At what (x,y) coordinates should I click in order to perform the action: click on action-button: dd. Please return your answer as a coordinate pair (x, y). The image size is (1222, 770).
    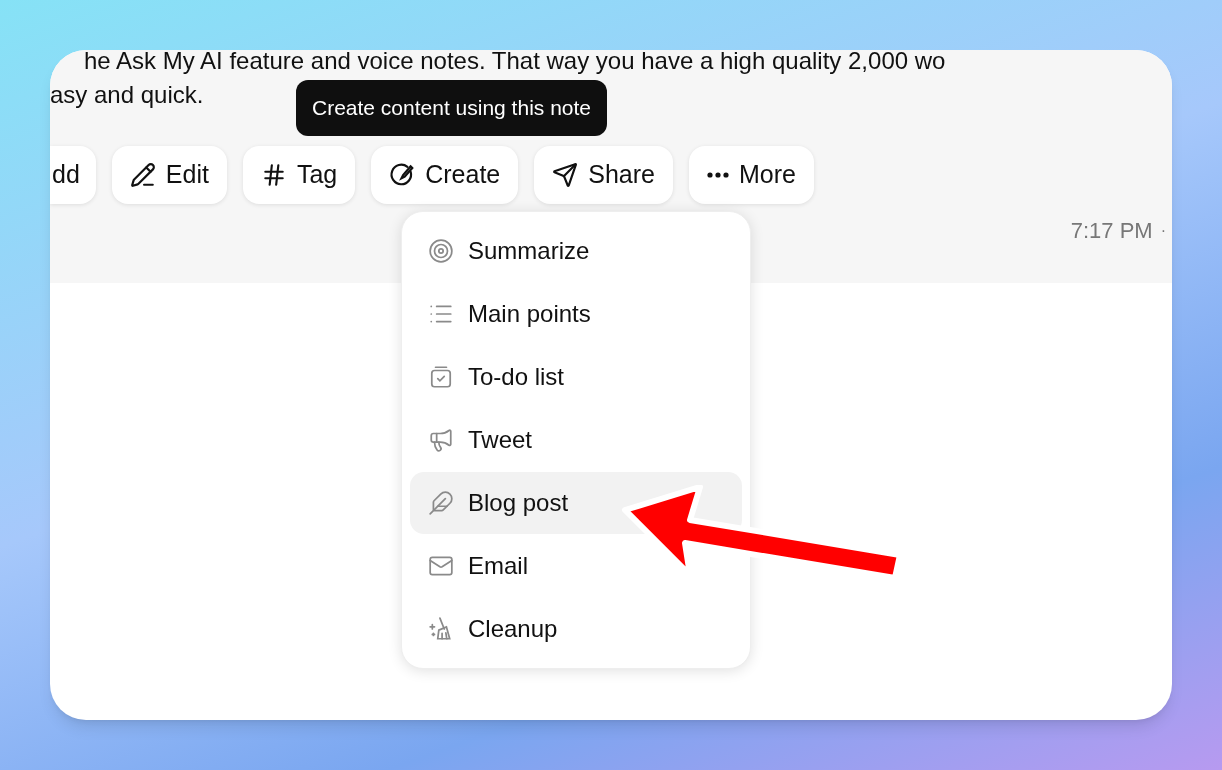
    Looking at the image, I should click on (73, 175).